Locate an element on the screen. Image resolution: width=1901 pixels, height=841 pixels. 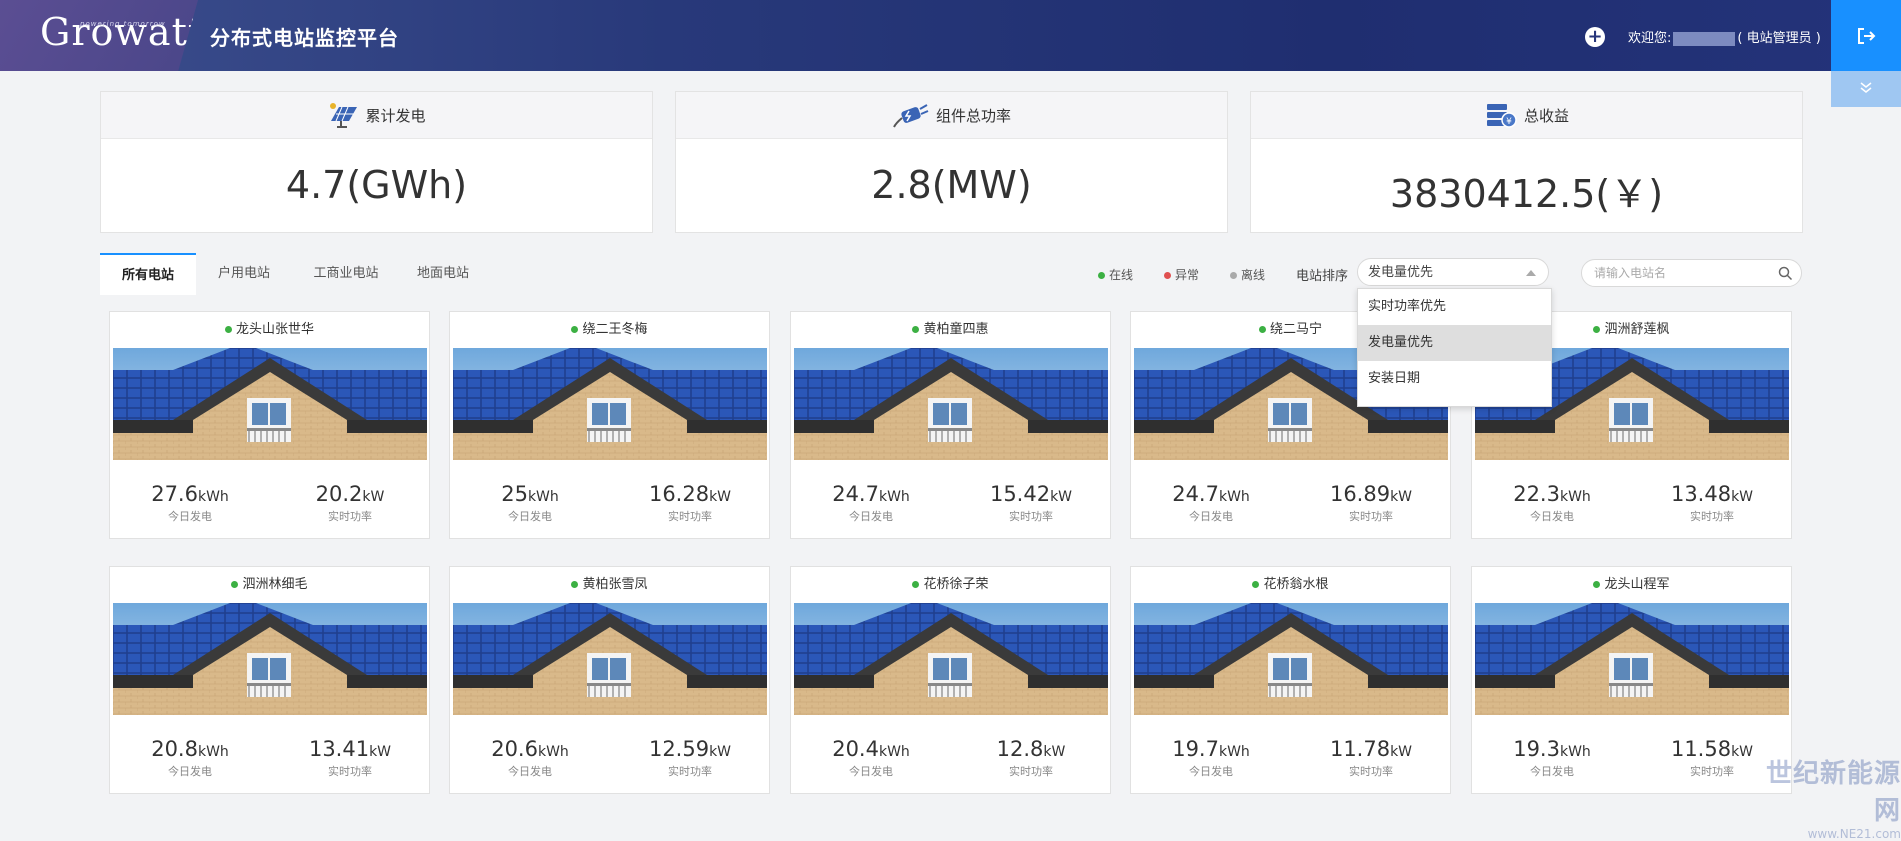
add-station-button: + is located at coordinates (1595, 37).